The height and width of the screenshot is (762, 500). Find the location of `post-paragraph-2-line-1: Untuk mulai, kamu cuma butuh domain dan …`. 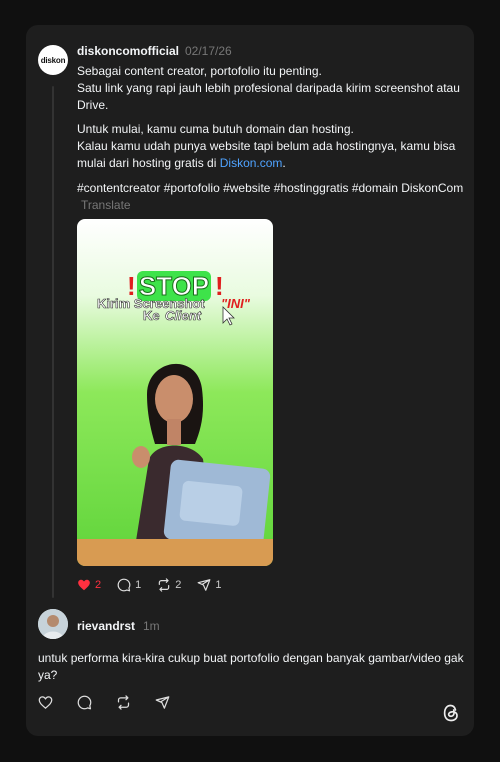

post-paragraph-2-line-1: Untuk mulai, kamu cuma butuh domain dan … is located at coordinates (215, 129).